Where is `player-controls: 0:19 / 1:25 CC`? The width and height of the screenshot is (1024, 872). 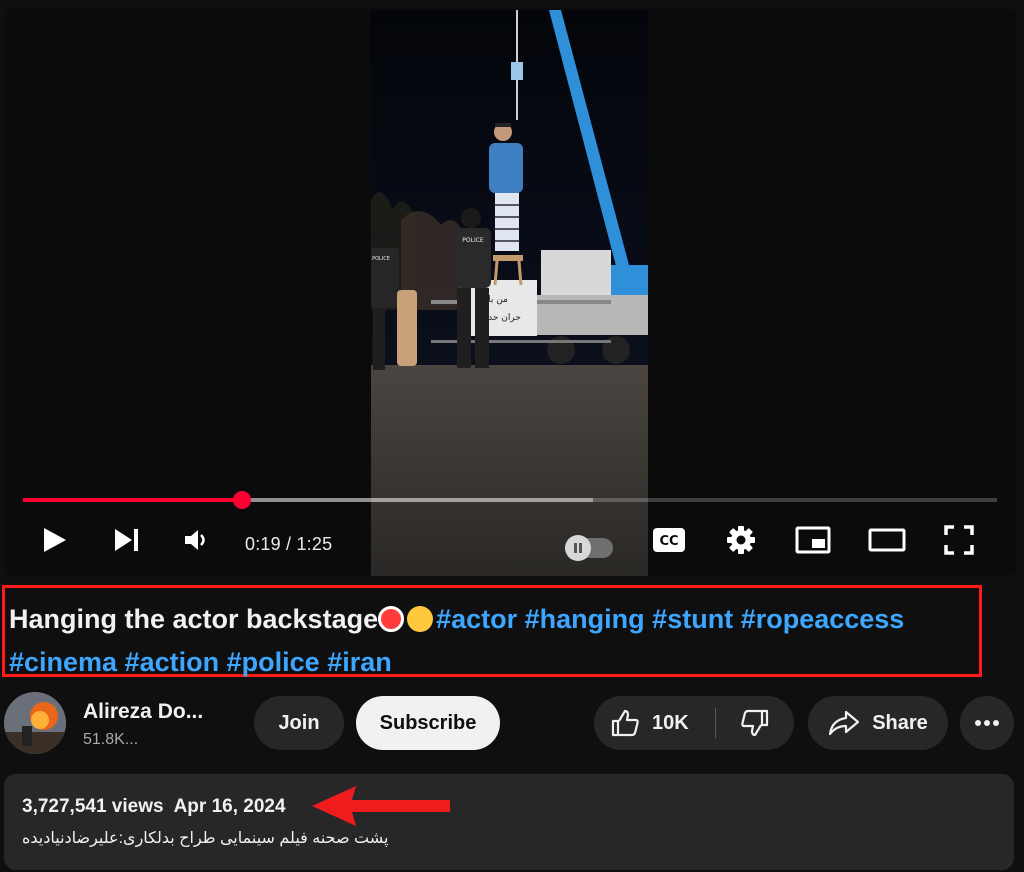
player-controls: 0:19 / 1:25 CC is located at coordinates (511, 540).